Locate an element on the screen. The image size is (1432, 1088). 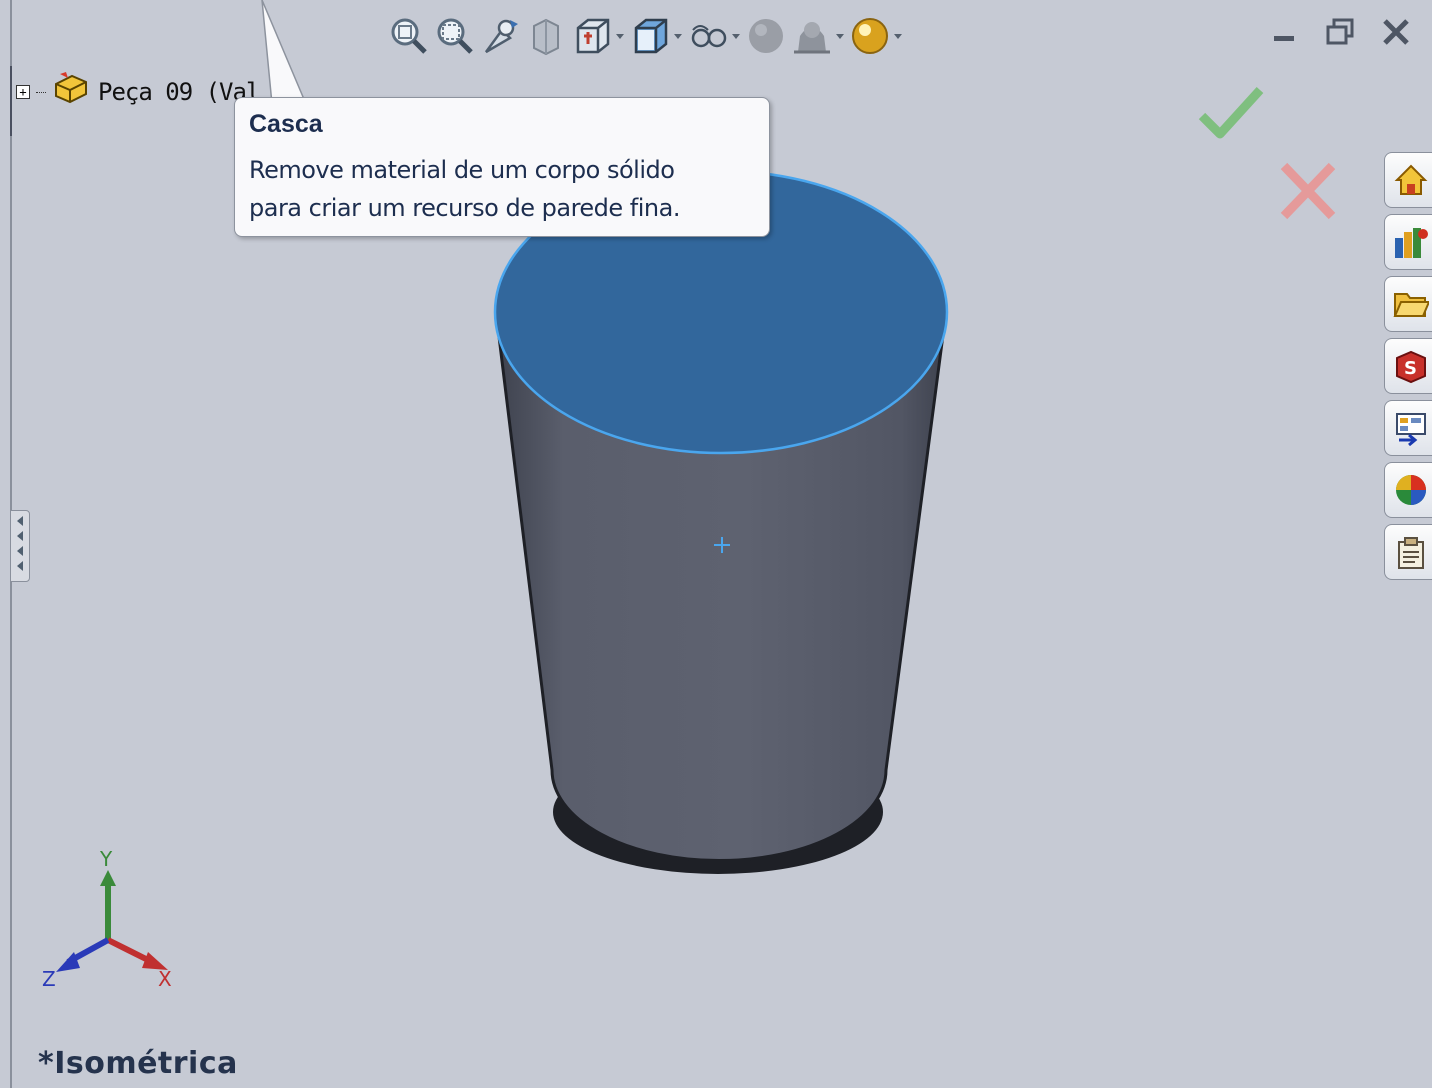
close-icon is located at coordinates (1396, 32).